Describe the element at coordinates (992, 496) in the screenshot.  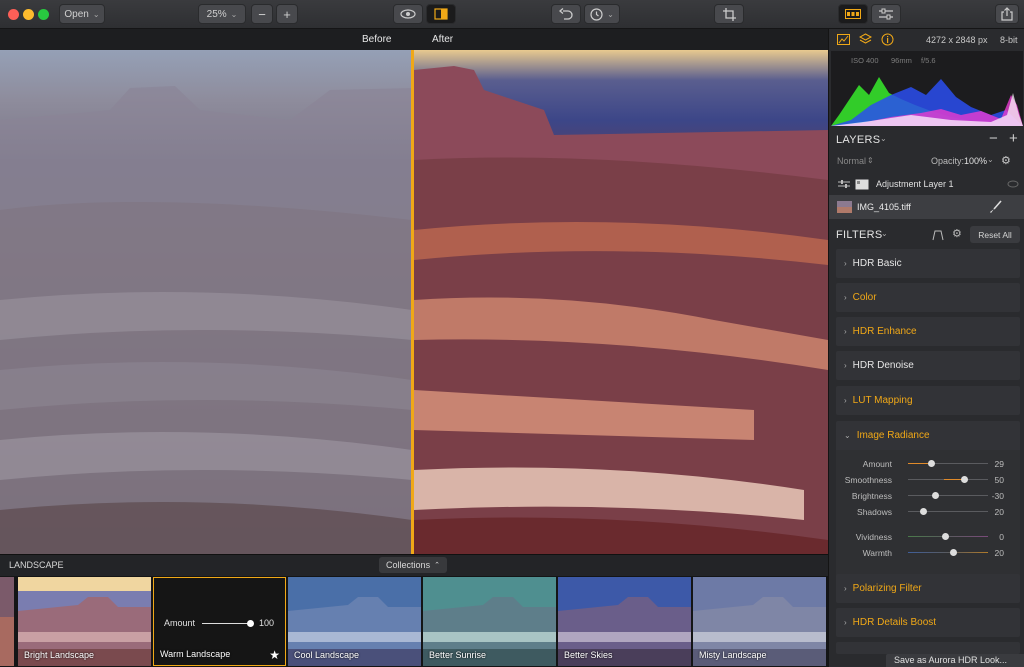
I see `slider-value: -30` at that location.